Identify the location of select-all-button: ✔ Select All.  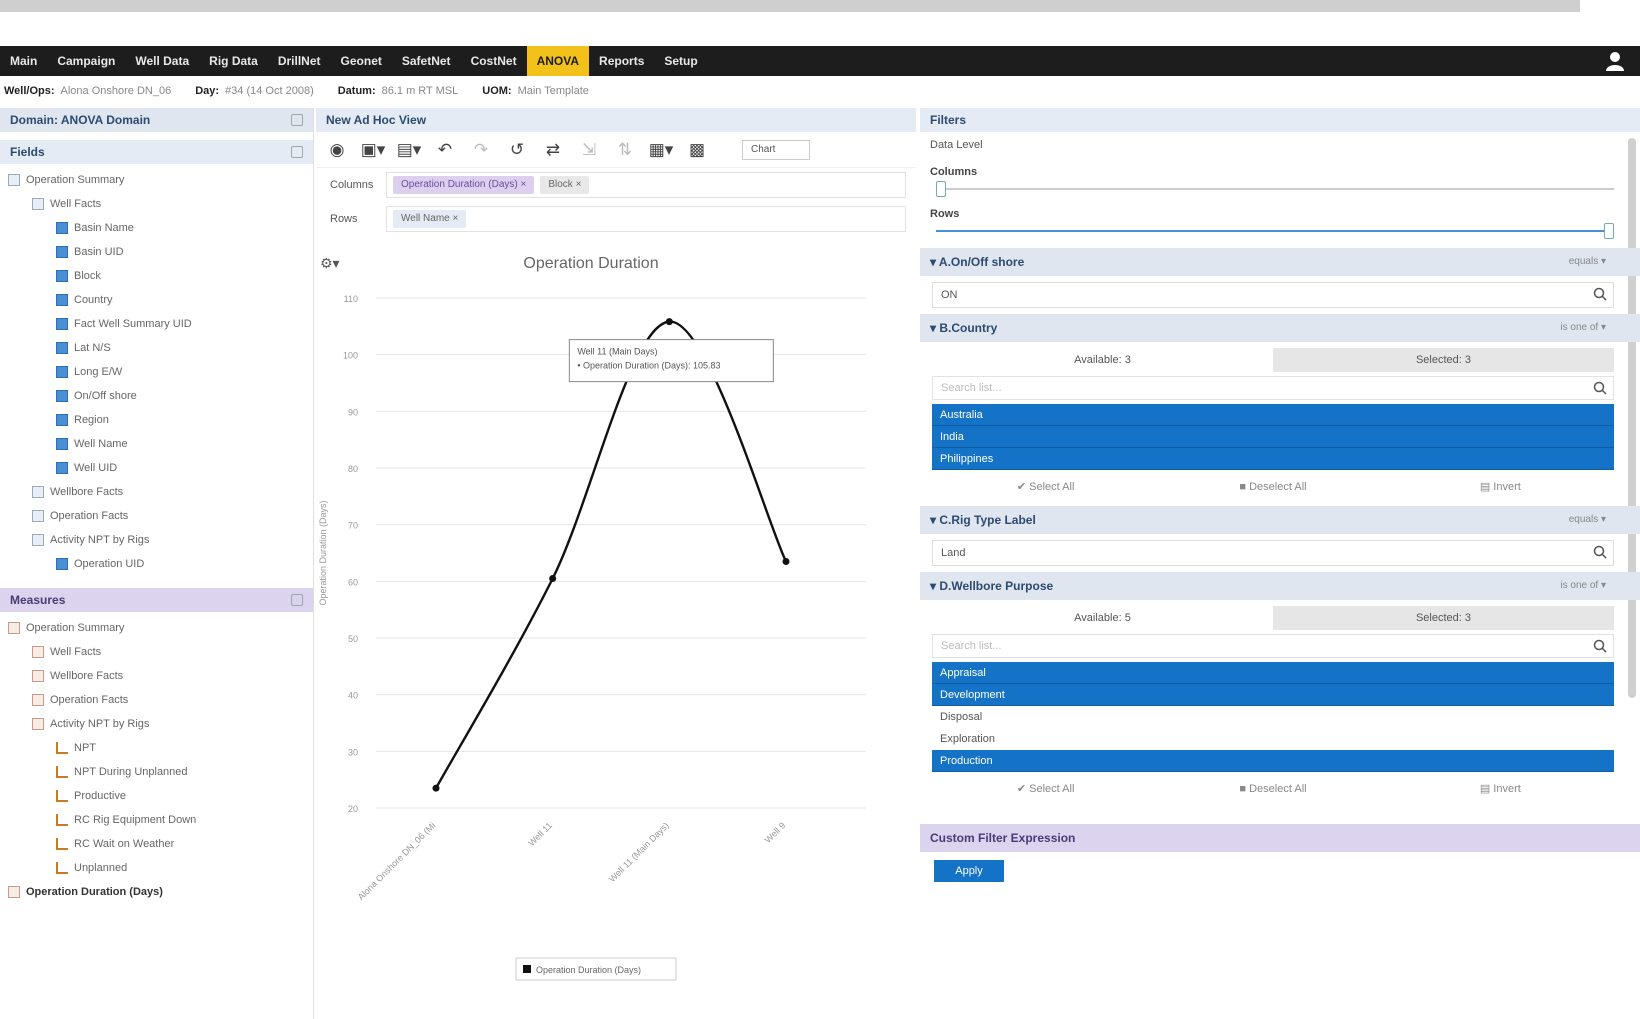
(1045, 487).